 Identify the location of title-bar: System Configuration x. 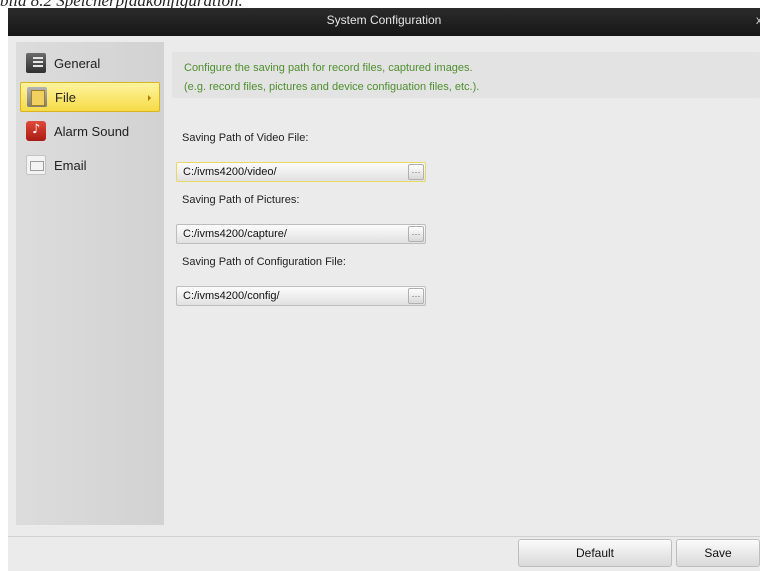
(384, 23).